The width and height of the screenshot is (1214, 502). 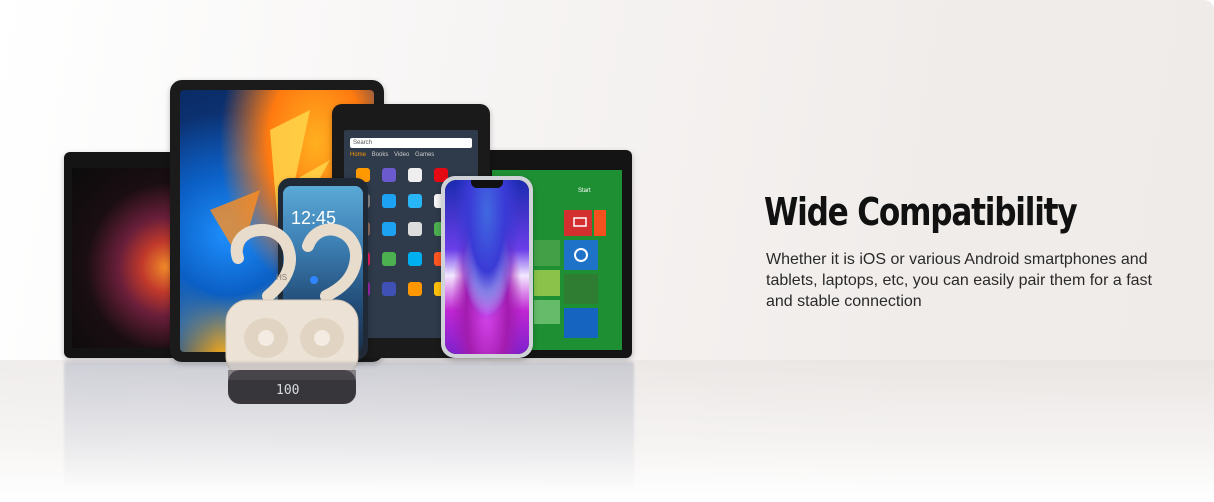 What do you see at coordinates (281, 277) in the screenshot?
I see `earbud-brand: HS` at bounding box center [281, 277].